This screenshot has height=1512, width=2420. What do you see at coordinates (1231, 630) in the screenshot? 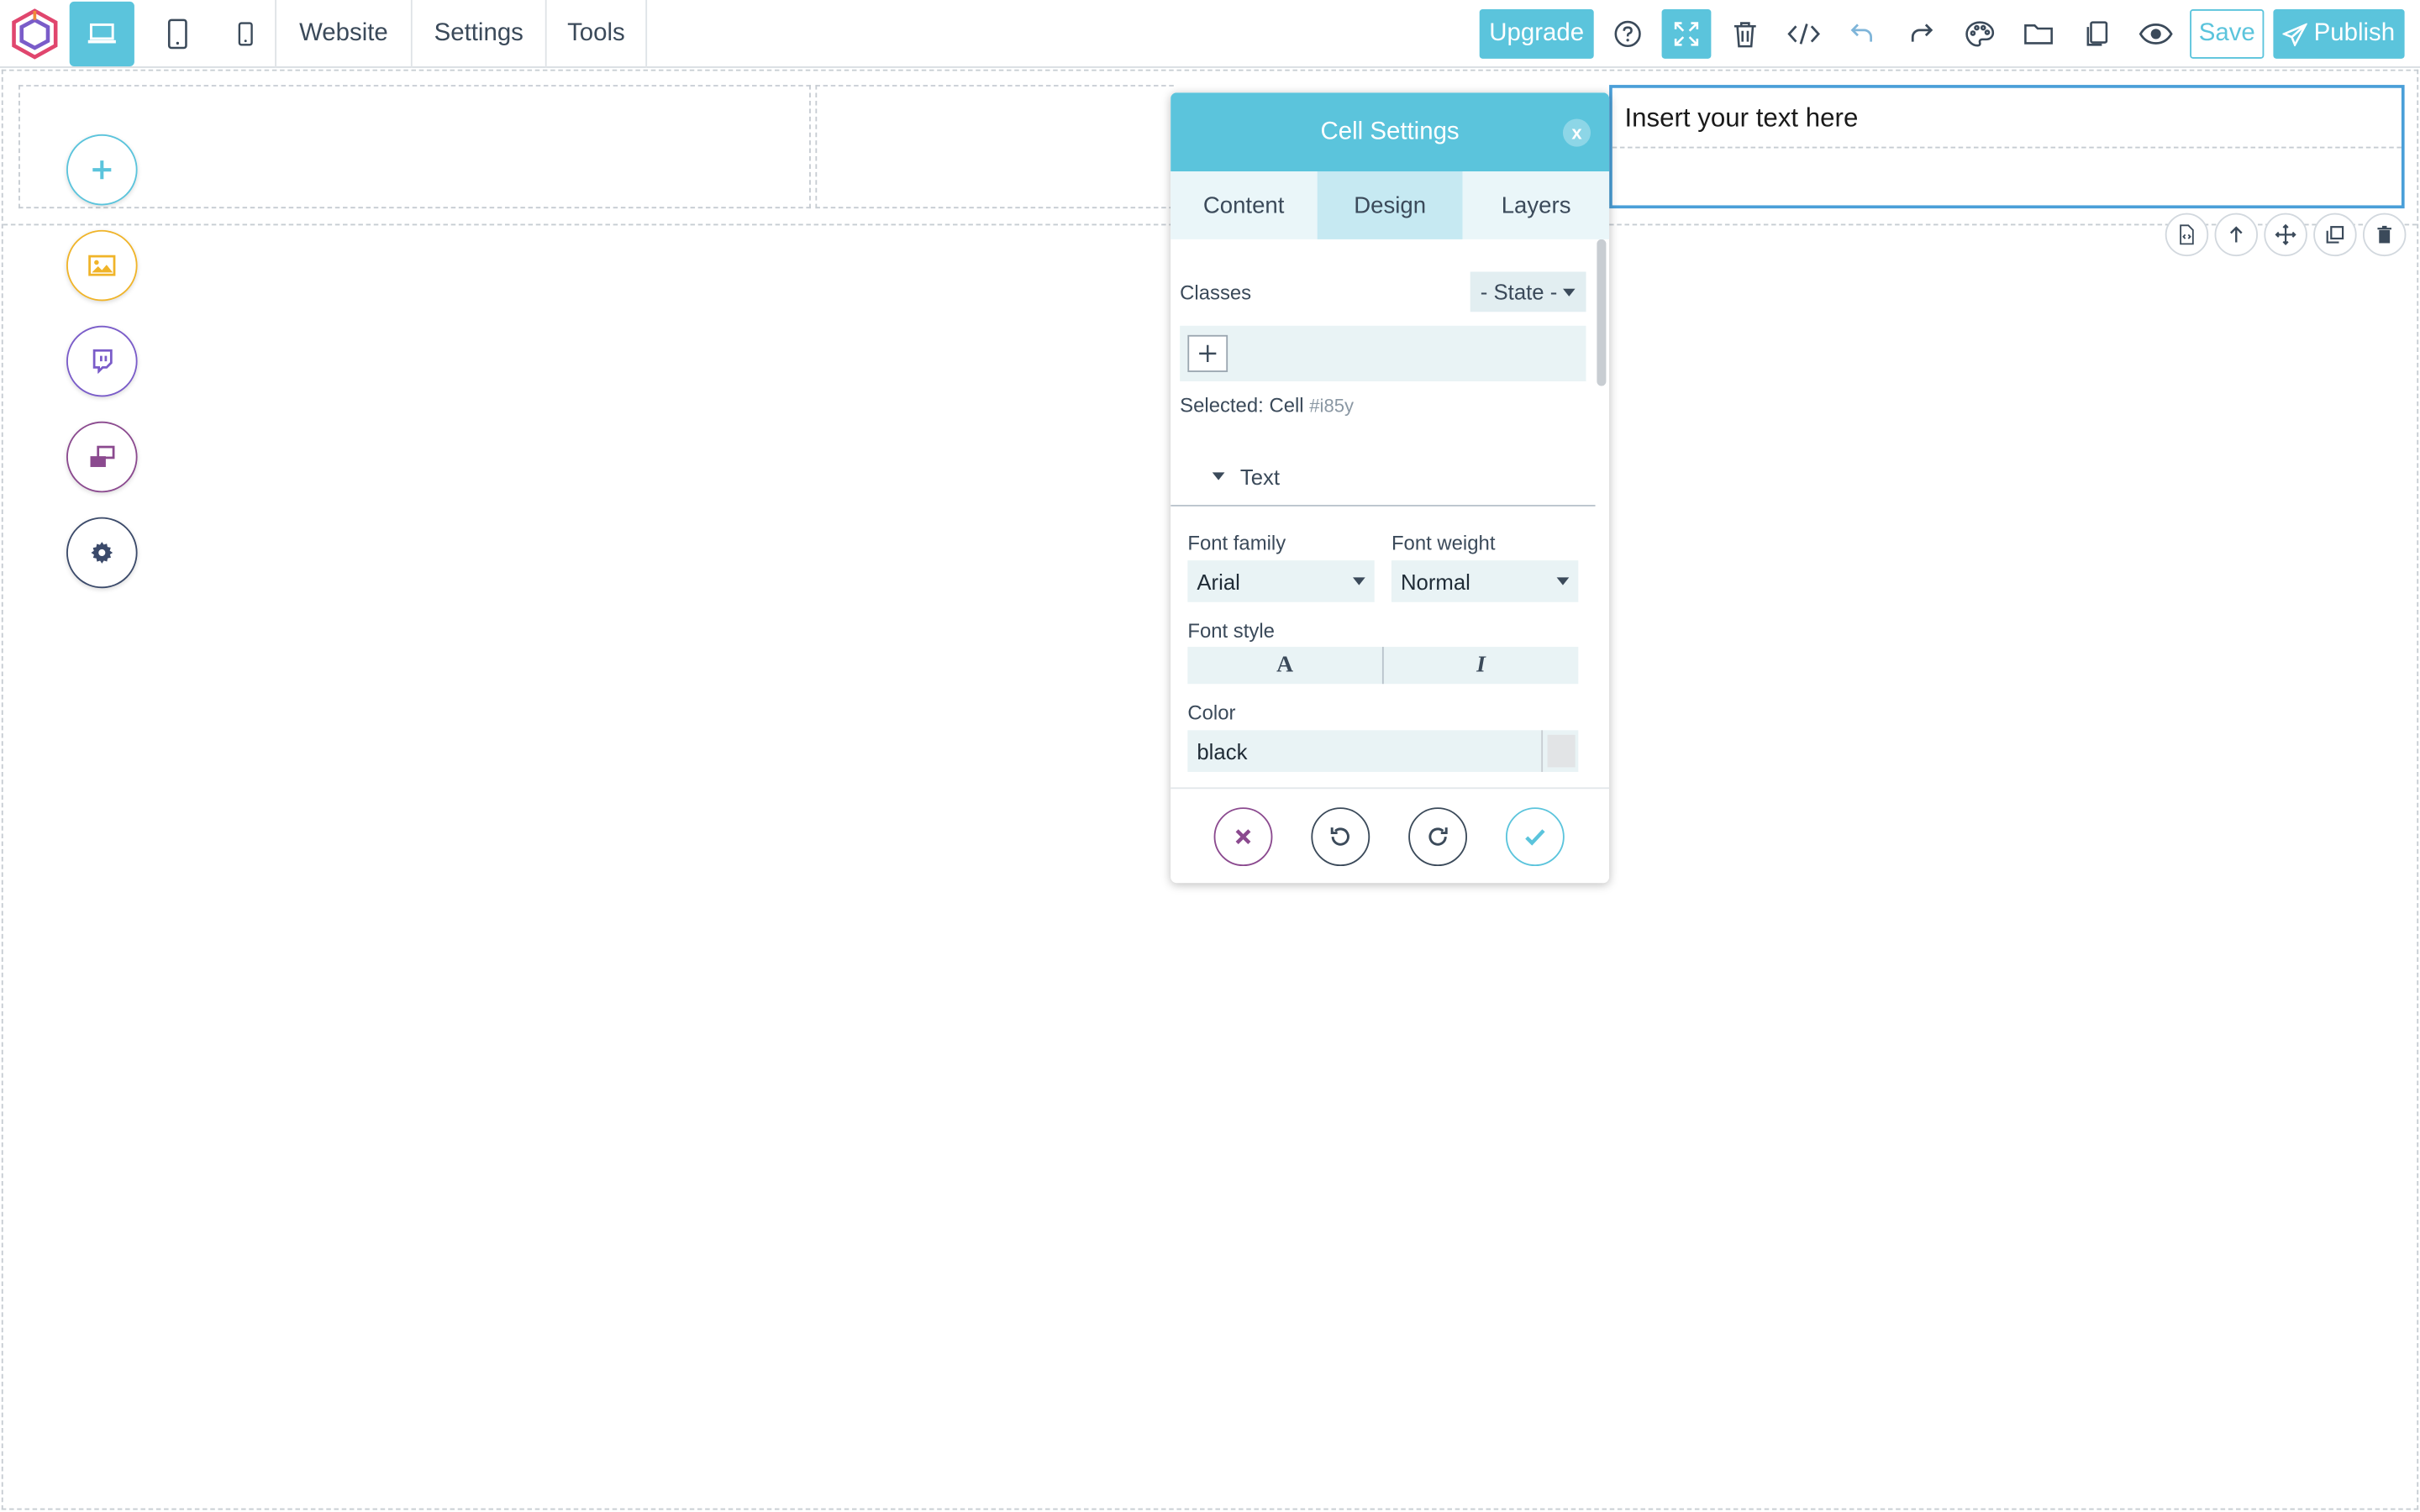
I see `font-style-label: Font style` at bounding box center [1231, 630].